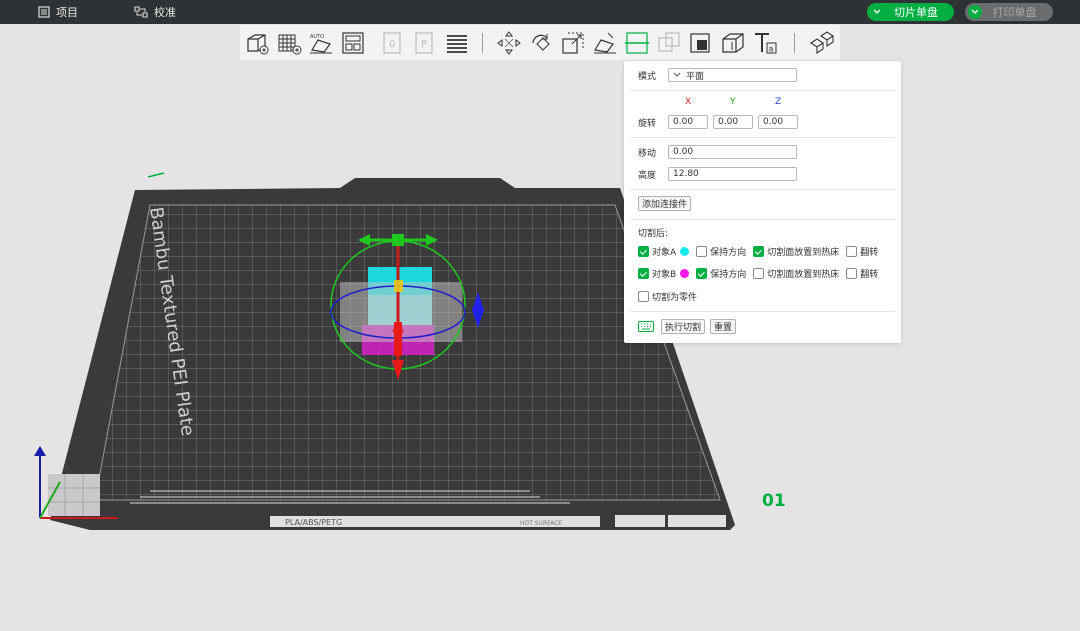  I want to click on svg-text: 0, so click(392, 44).